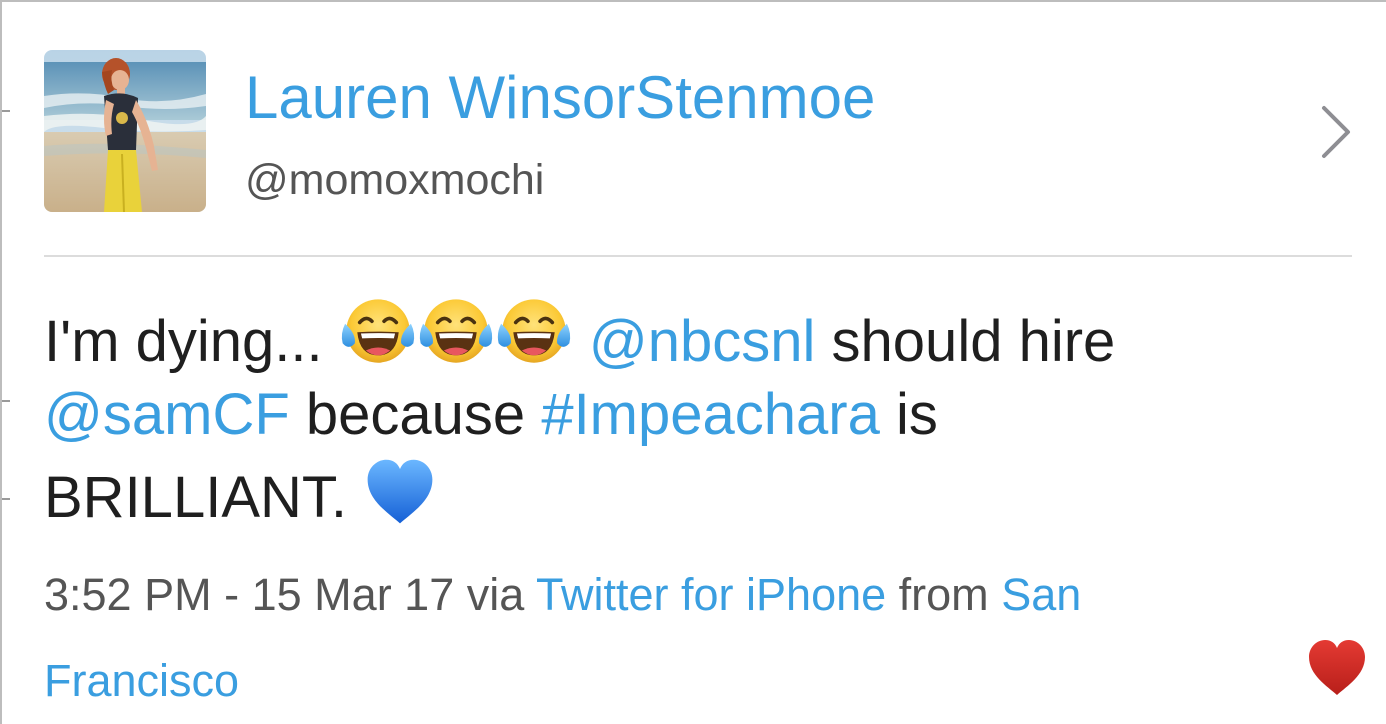 The width and height of the screenshot is (1386, 724). I want to click on mention-link: @samCF, so click(167, 414).